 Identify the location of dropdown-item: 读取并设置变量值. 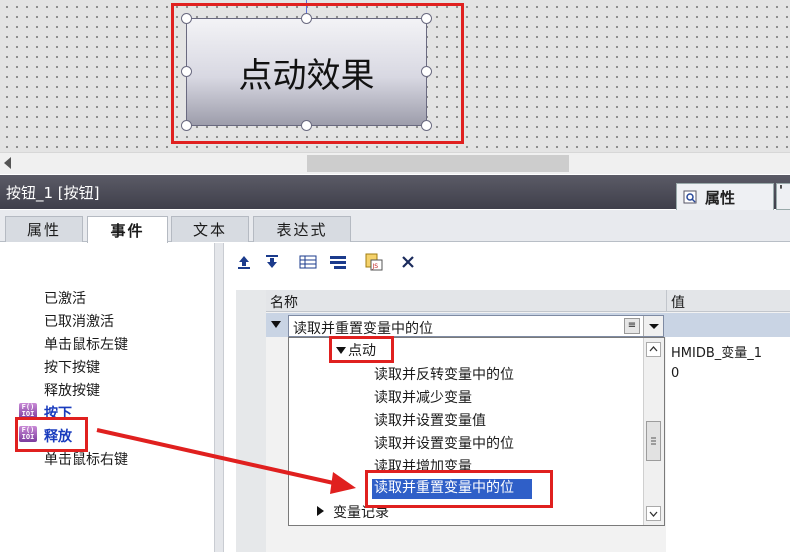
(430, 421).